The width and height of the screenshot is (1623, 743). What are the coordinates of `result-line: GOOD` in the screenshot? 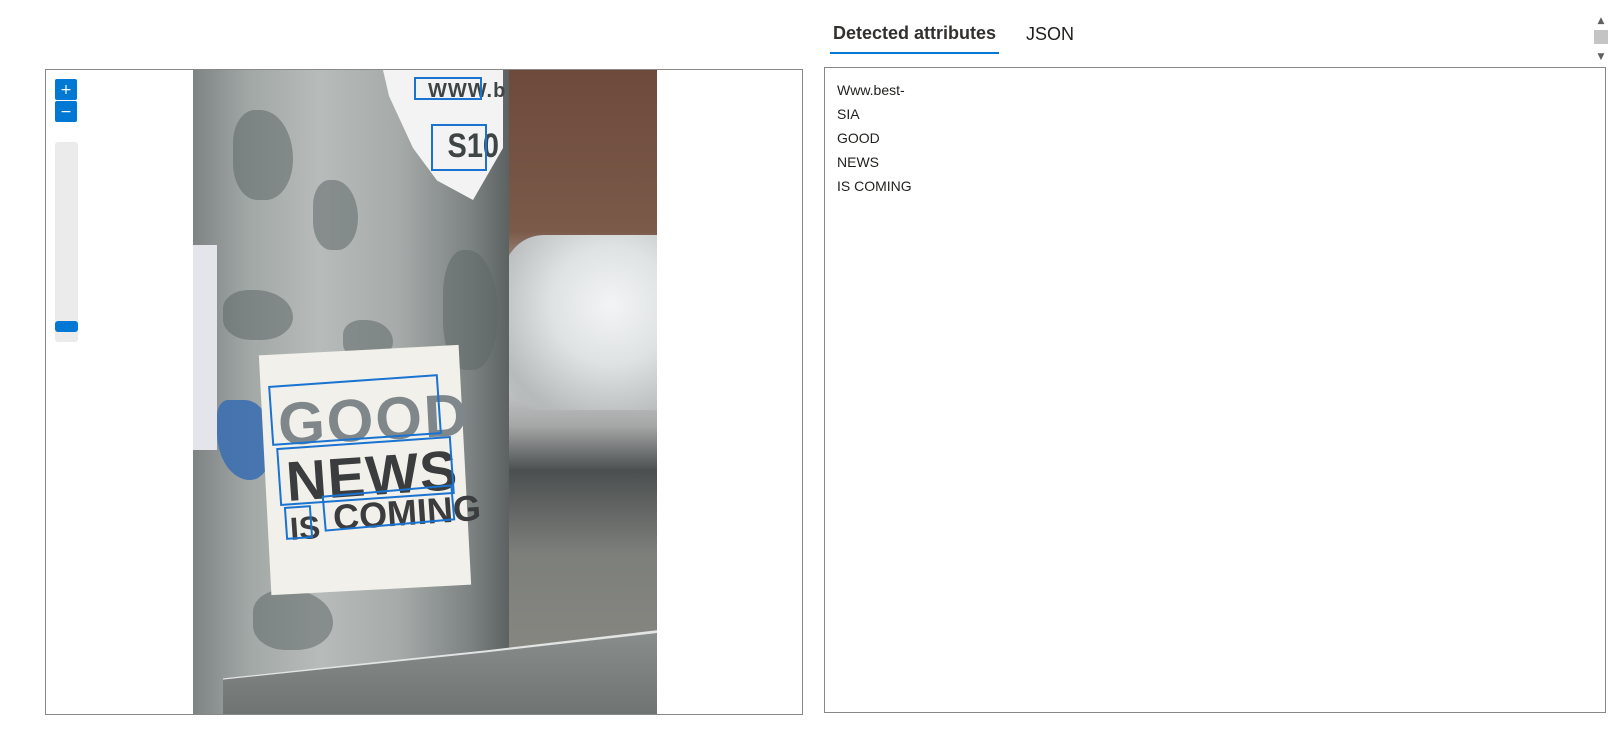 It's located at (858, 138).